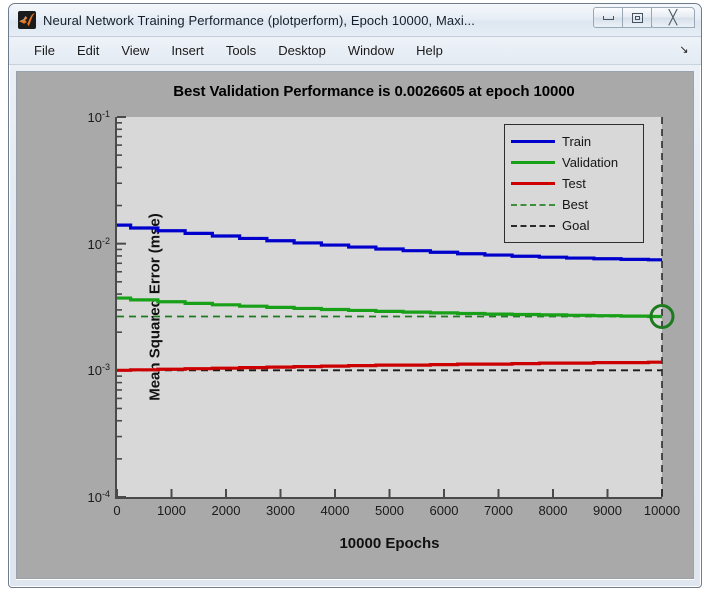  Describe the element at coordinates (335, 510) in the screenshot. I see `x-tick-label: 4000` at that location.